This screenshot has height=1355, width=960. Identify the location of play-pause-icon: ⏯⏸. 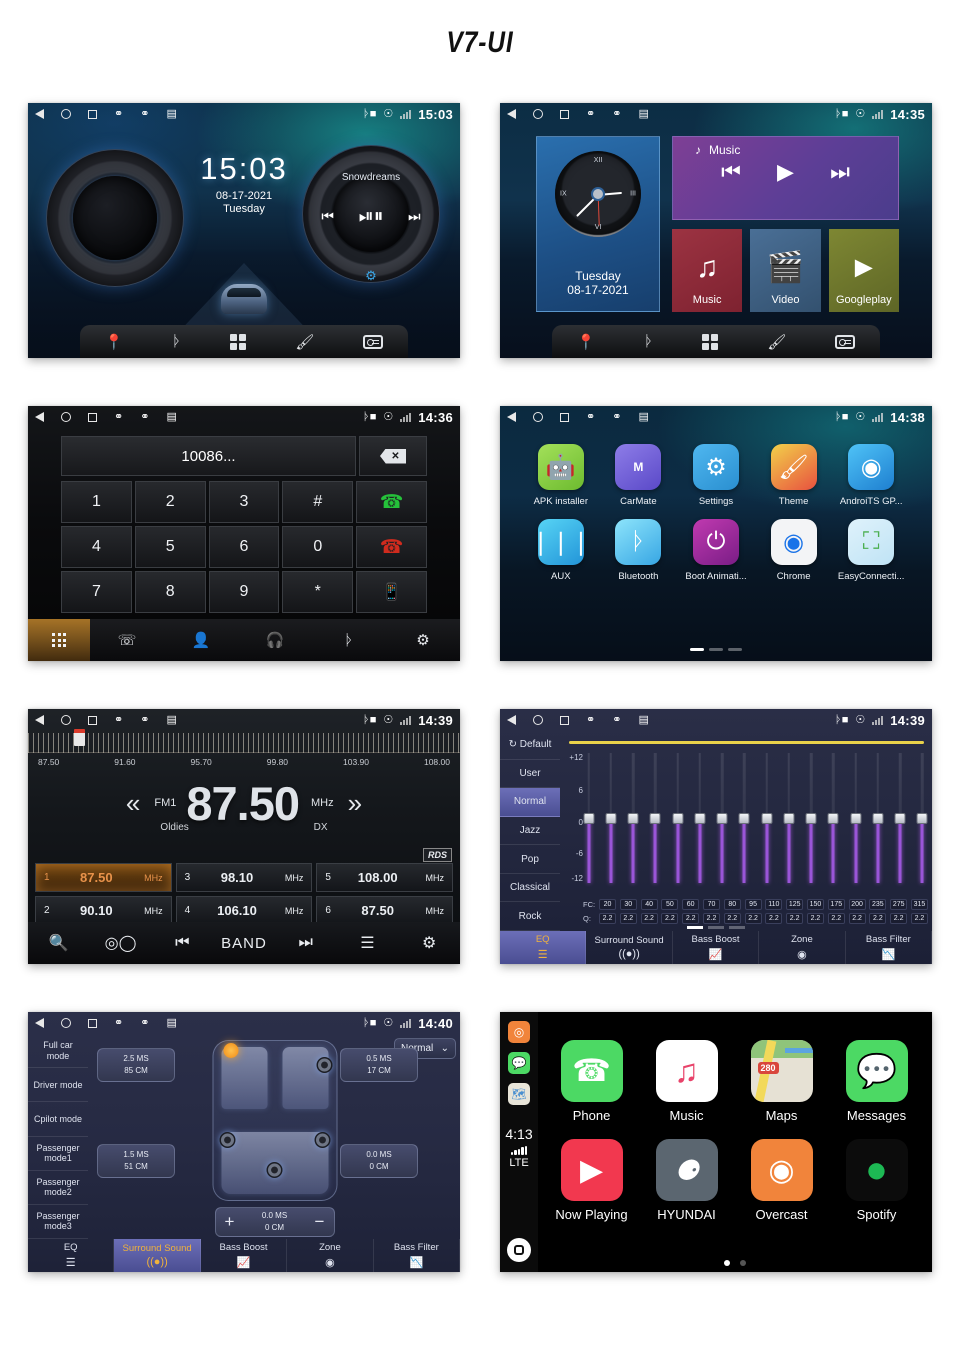
(371, 217).